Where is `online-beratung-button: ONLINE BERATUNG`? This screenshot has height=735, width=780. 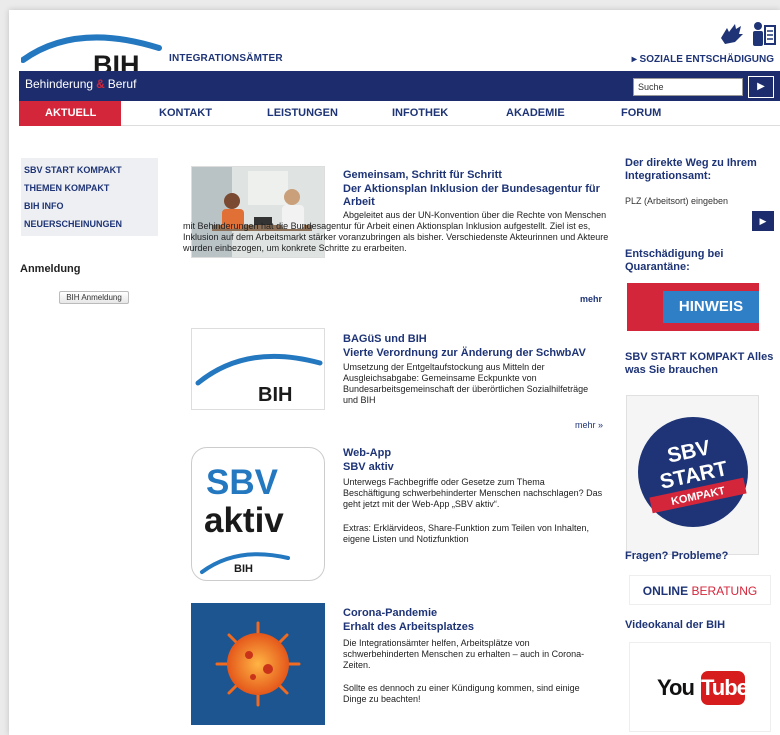 online-beratung-button: ONLINE BERATUNG is located at coordinates (700, 590).